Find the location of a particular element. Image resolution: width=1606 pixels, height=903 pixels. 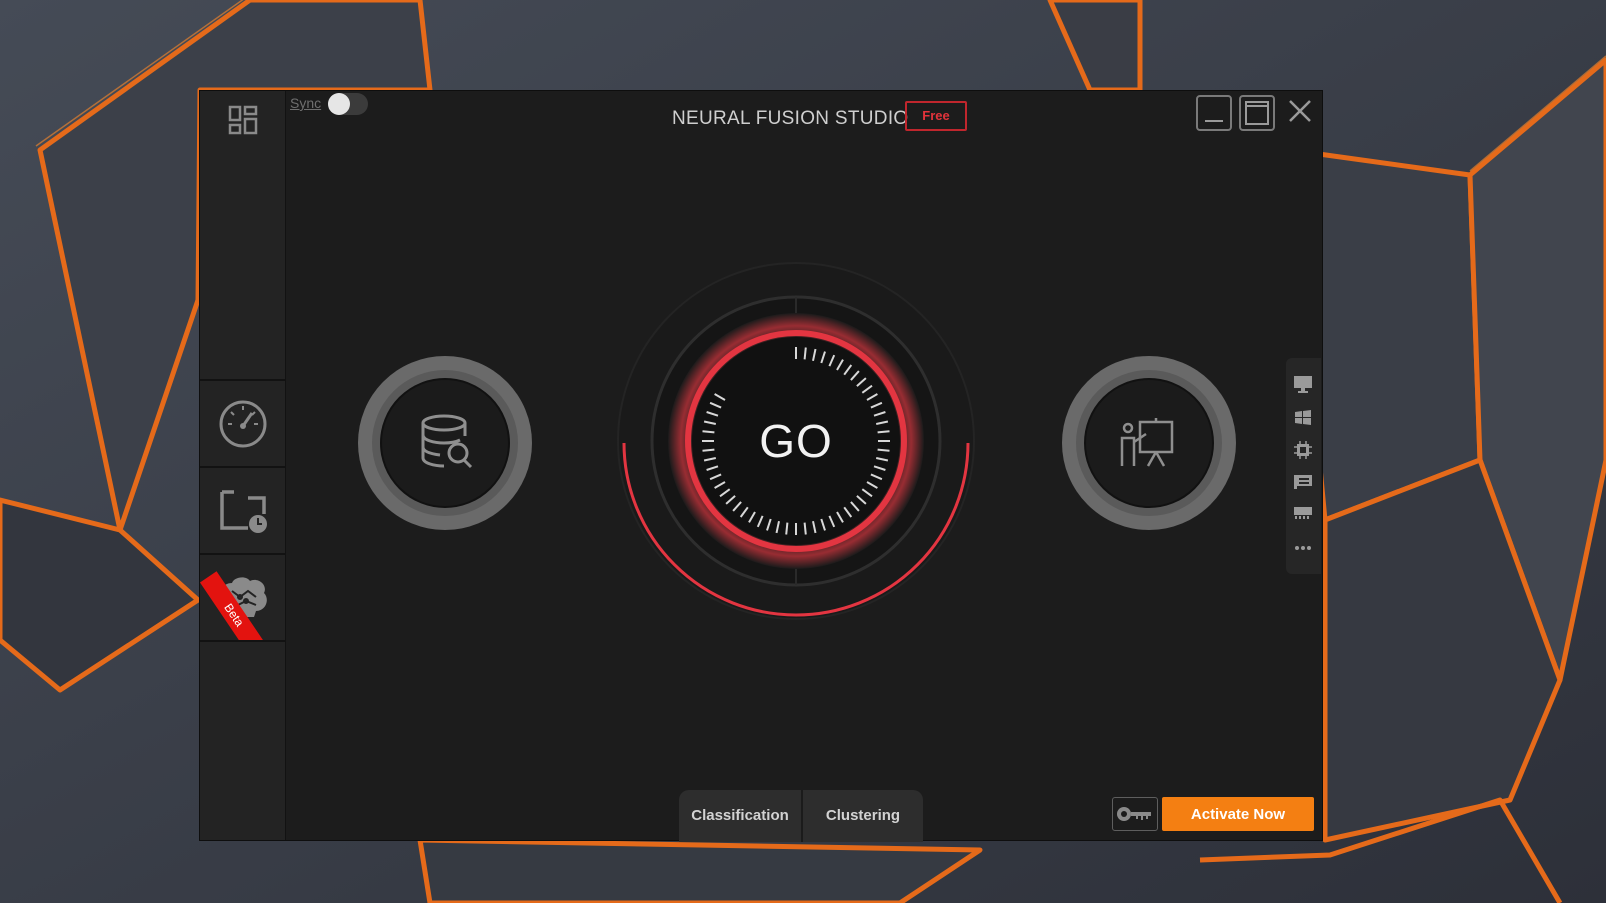

cpu-icon is located at coordinates (1303, 450).